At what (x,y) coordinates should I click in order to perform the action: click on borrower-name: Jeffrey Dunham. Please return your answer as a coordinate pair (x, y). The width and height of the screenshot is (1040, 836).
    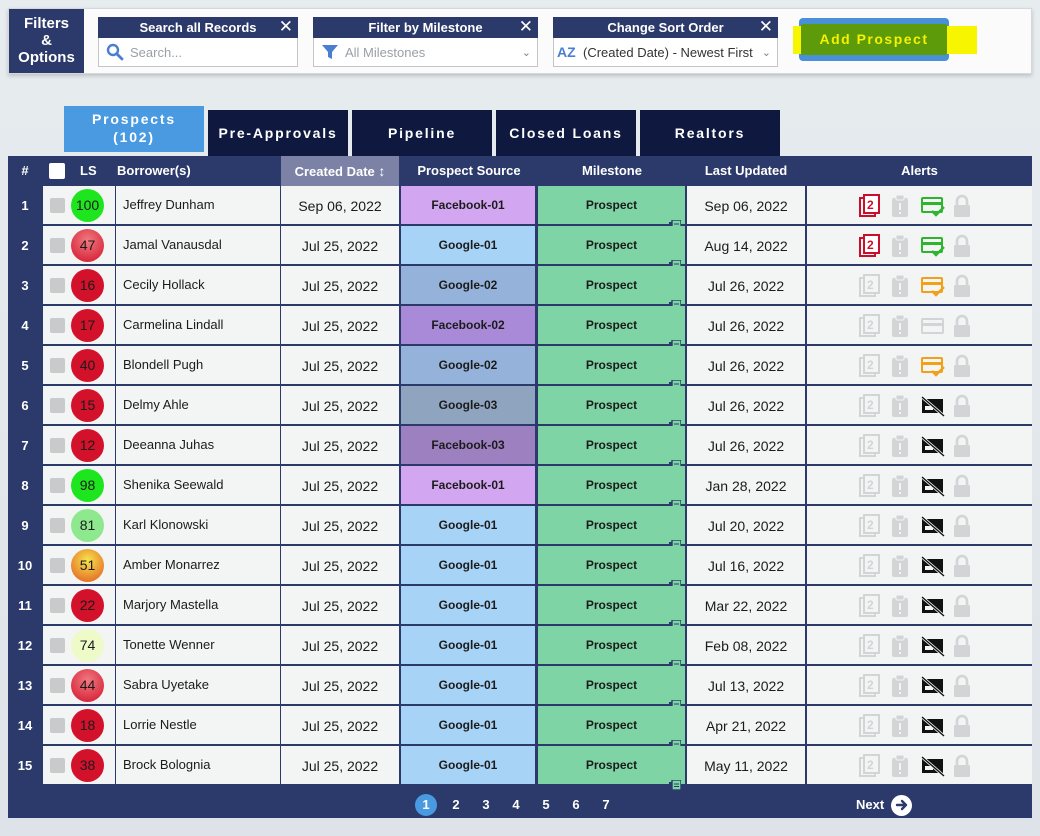
    Looking at the image, I should click on (198, 205).